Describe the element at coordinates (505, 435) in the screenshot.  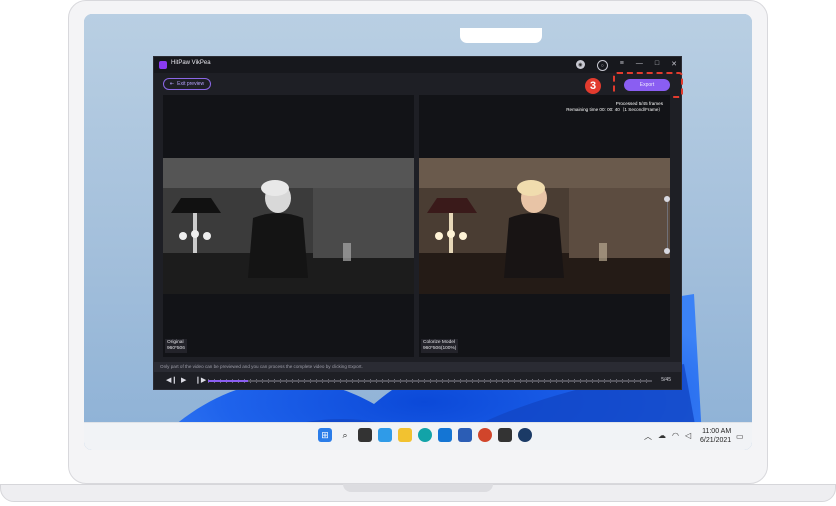
I see `store-icon` at that location.